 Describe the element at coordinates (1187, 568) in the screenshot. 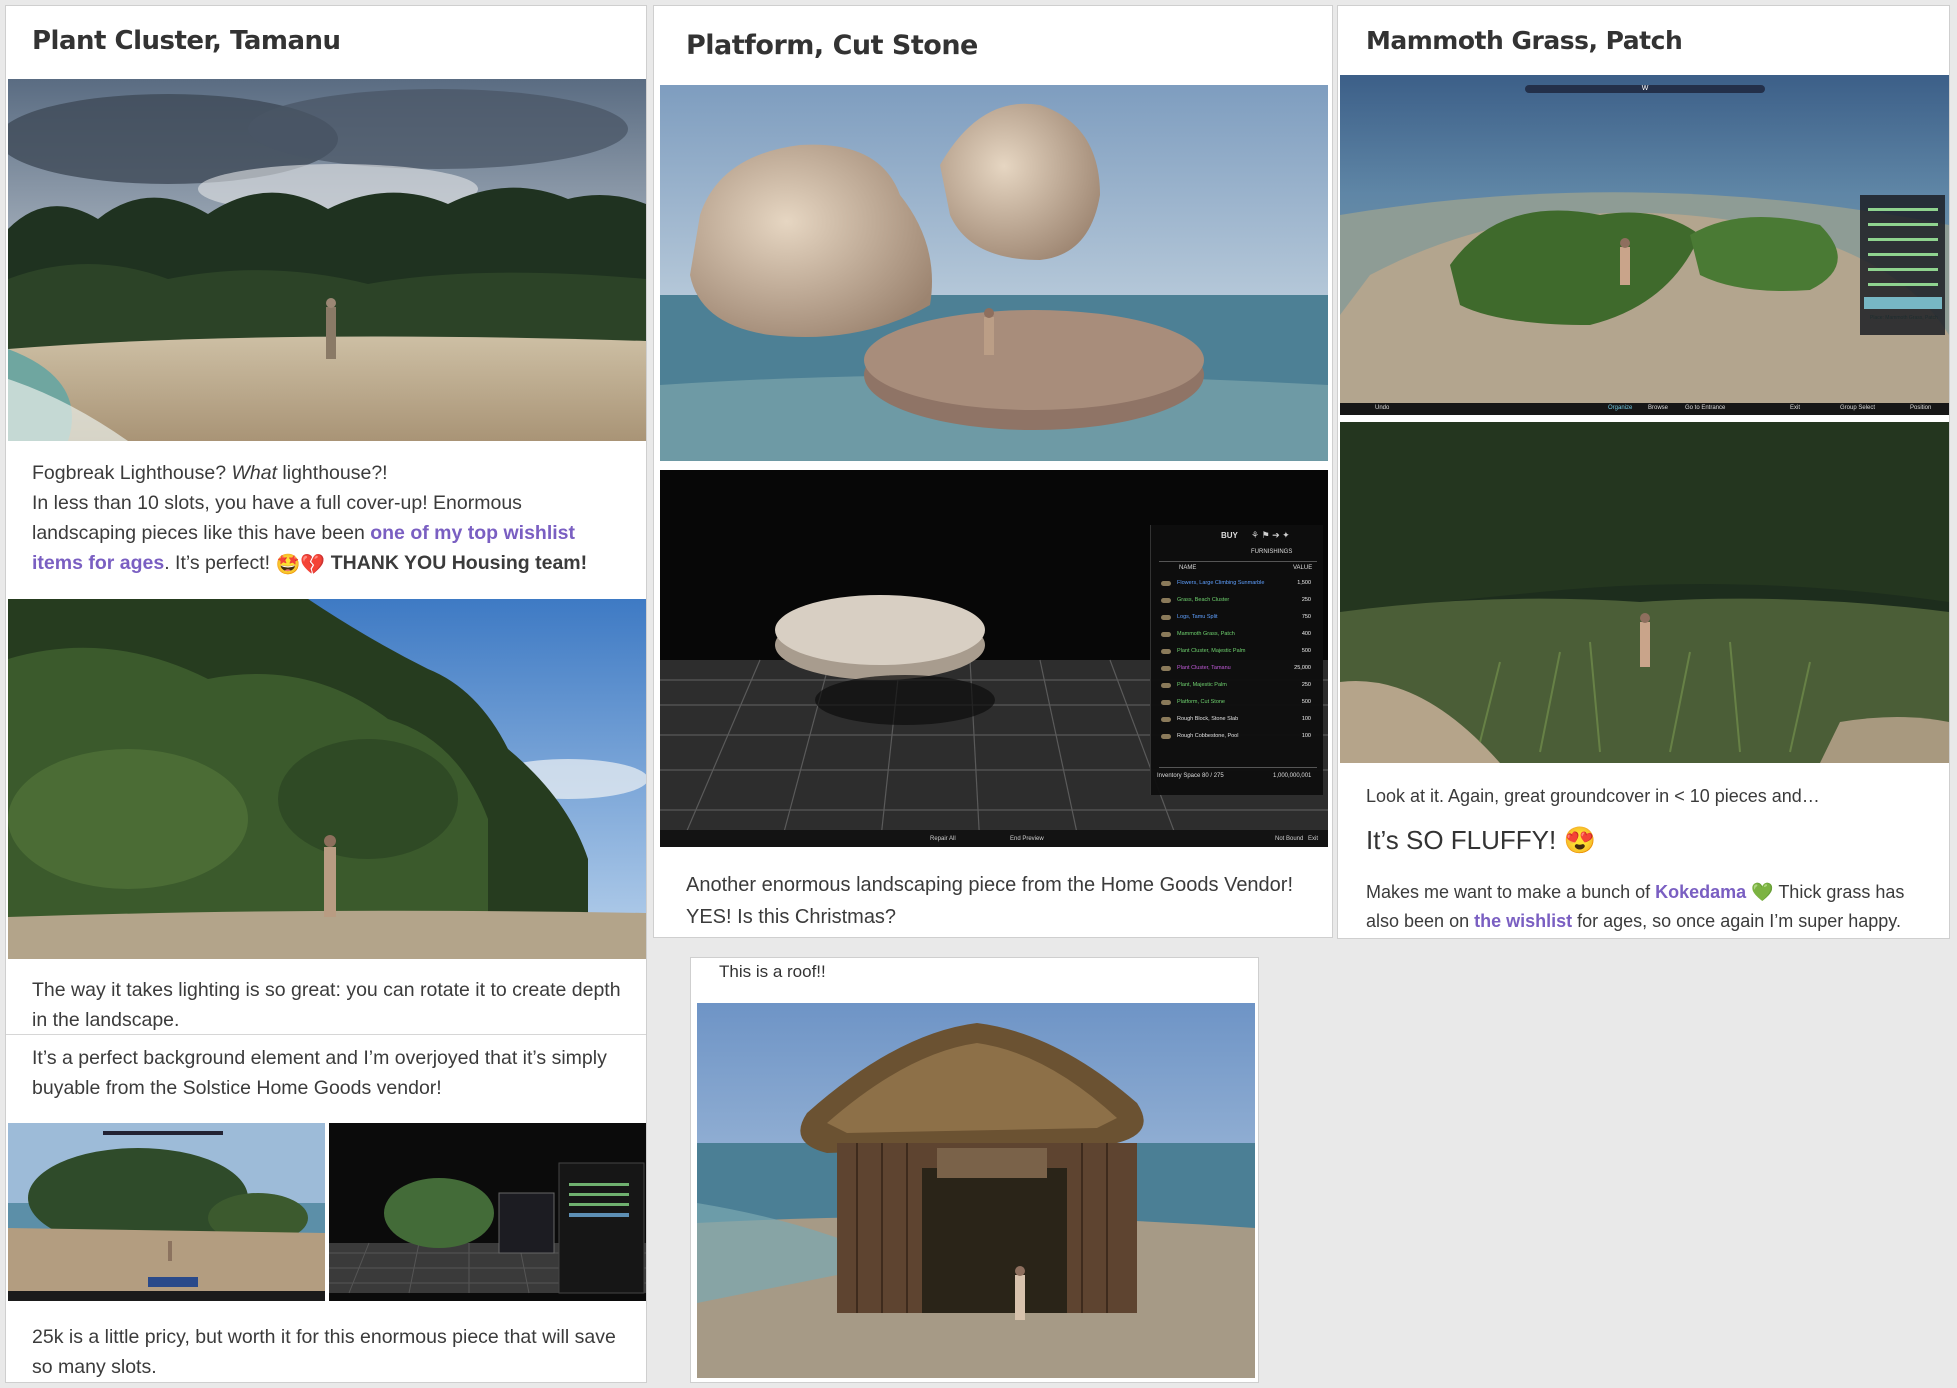

I see `store-column-name: NAME` at that location.